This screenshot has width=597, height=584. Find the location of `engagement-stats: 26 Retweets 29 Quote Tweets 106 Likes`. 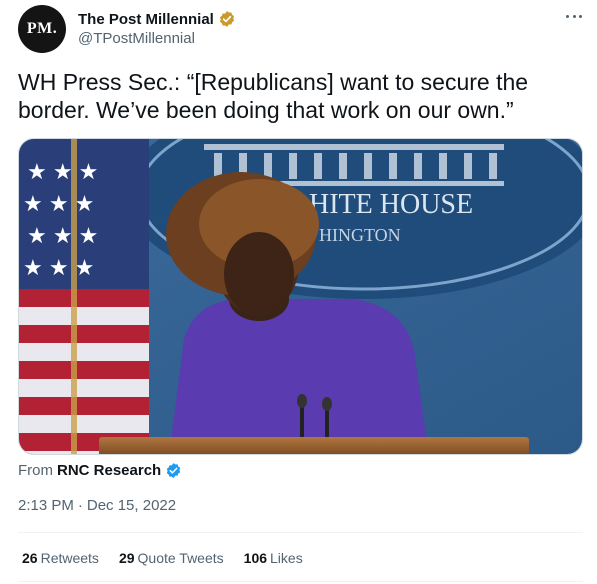

engagement-stats: 26 Retweets 29 Quote Tweets 106 Likes is located at coordinates (172, 558).